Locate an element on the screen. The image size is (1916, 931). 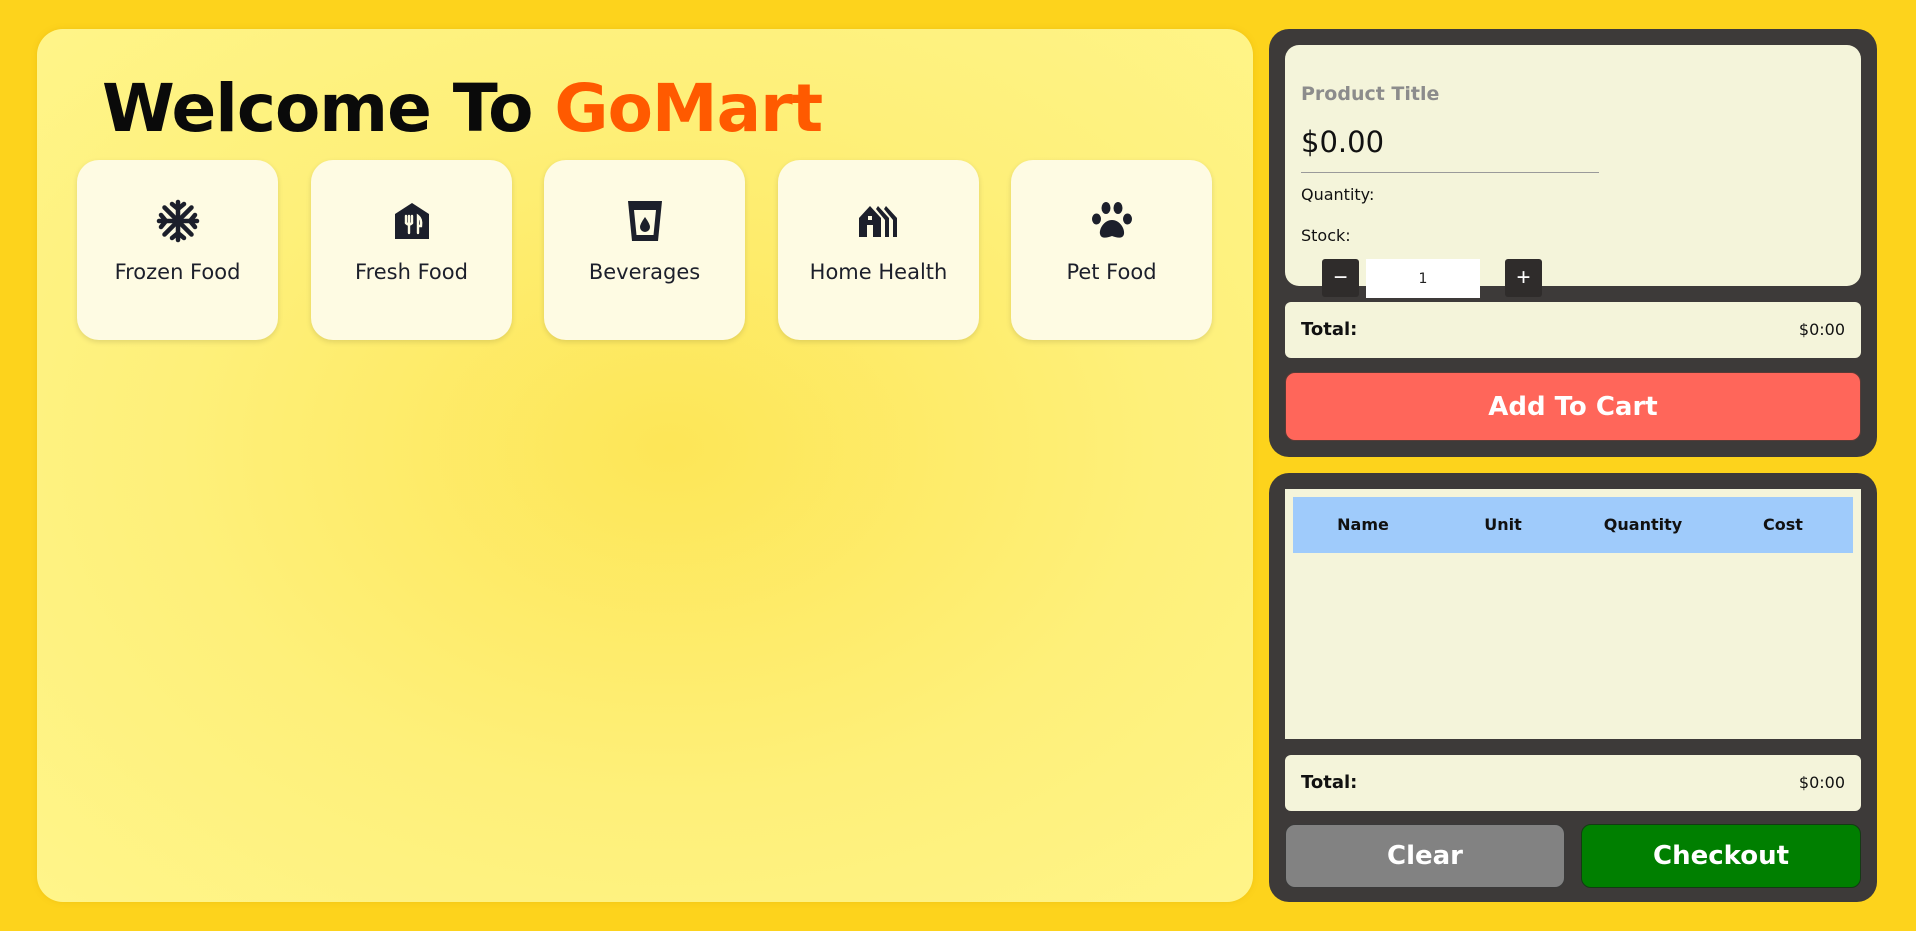
category-beverages: Beverages is located at coordinates (644, 250).